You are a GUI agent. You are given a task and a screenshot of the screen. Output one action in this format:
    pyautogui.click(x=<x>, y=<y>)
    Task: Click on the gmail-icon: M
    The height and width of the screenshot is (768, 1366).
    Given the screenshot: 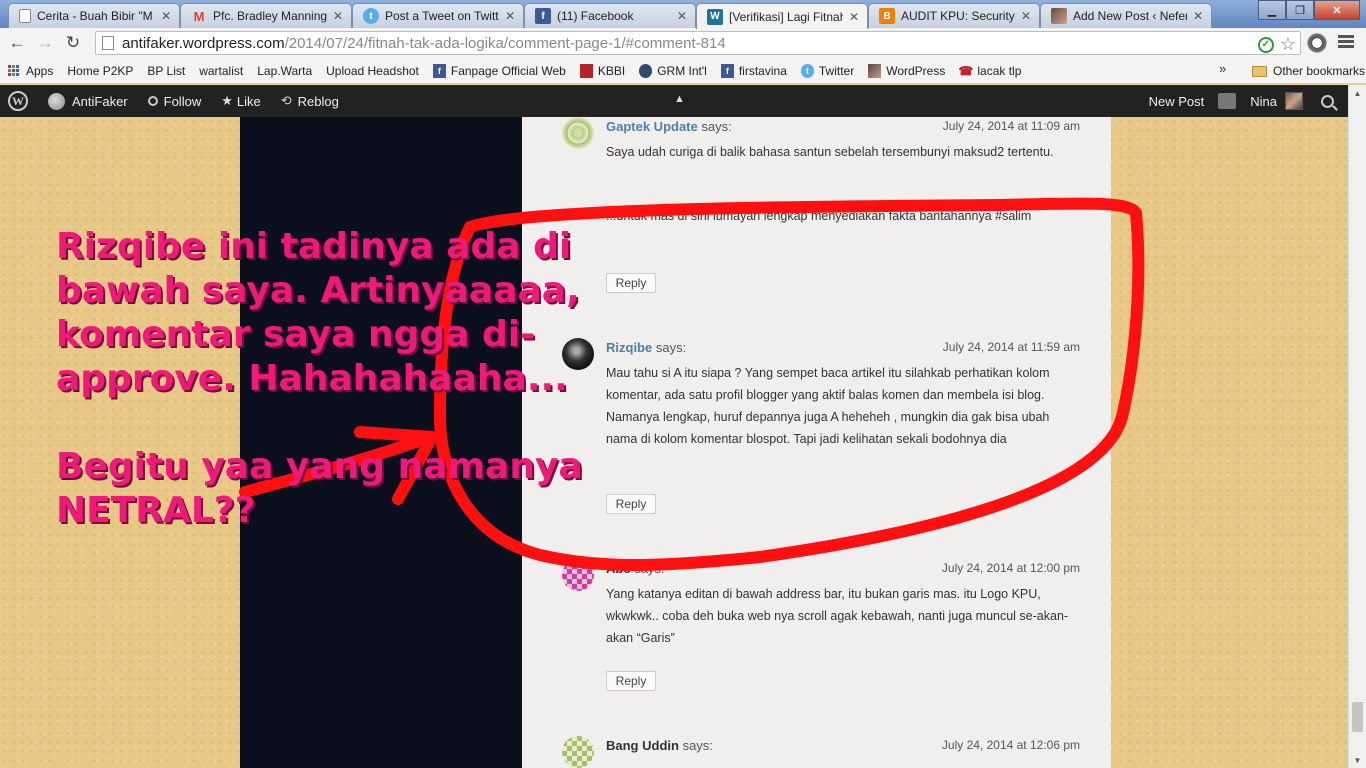 What is the action you would take?
    pyautogui.click(x=199, y=16)
    